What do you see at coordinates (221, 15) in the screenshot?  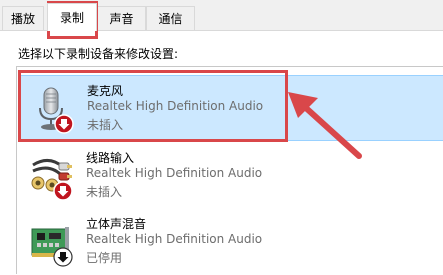 I see `tab-bar: 播放 录制 声音 通信` at bounding box center [221, 15].